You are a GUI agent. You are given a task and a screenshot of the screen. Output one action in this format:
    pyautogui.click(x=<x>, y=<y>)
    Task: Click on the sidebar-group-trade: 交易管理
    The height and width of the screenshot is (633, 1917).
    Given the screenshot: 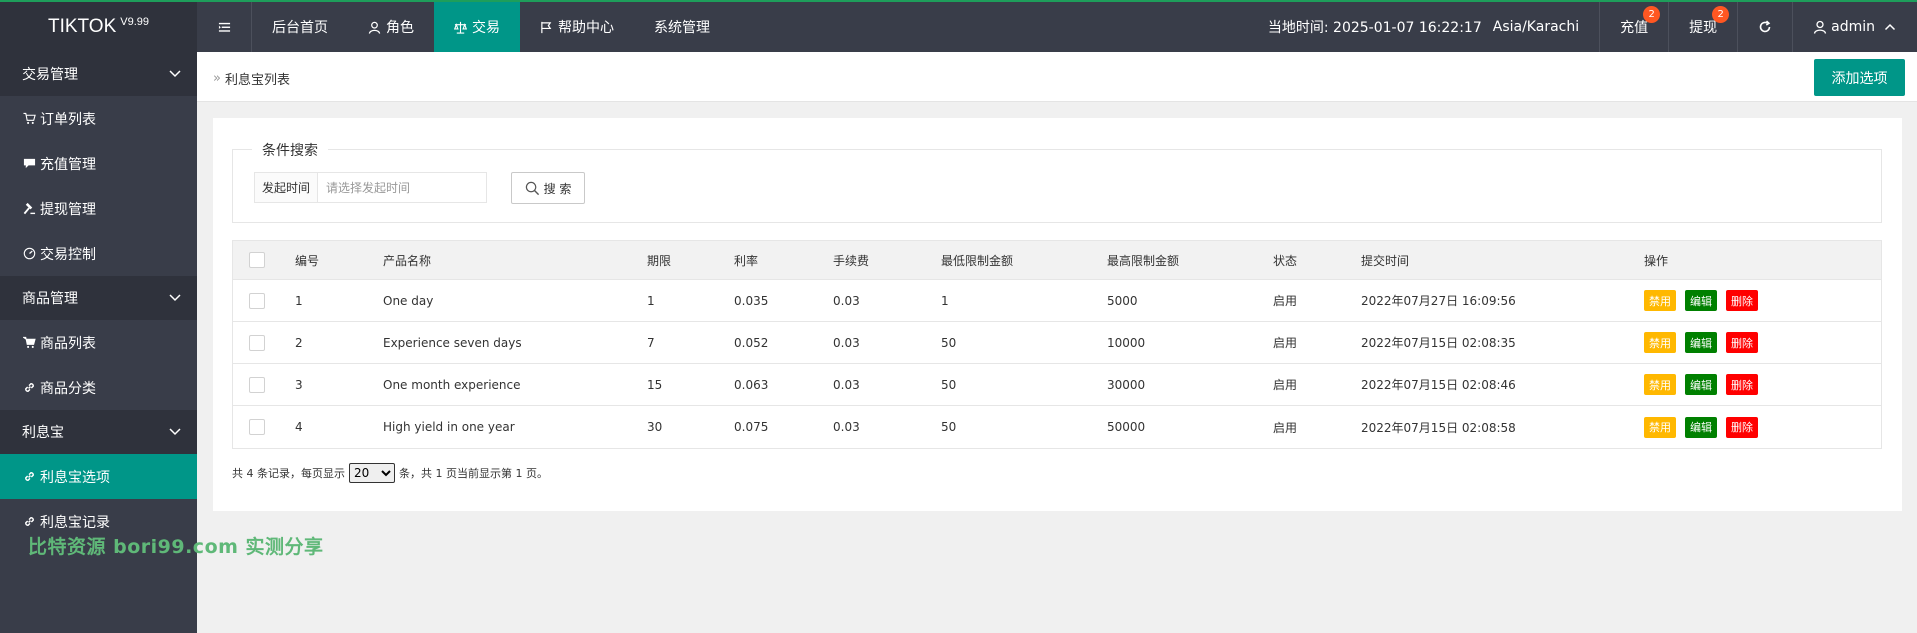 What is the action you would take?
    pyautogui.click(x=98, y=74)
    